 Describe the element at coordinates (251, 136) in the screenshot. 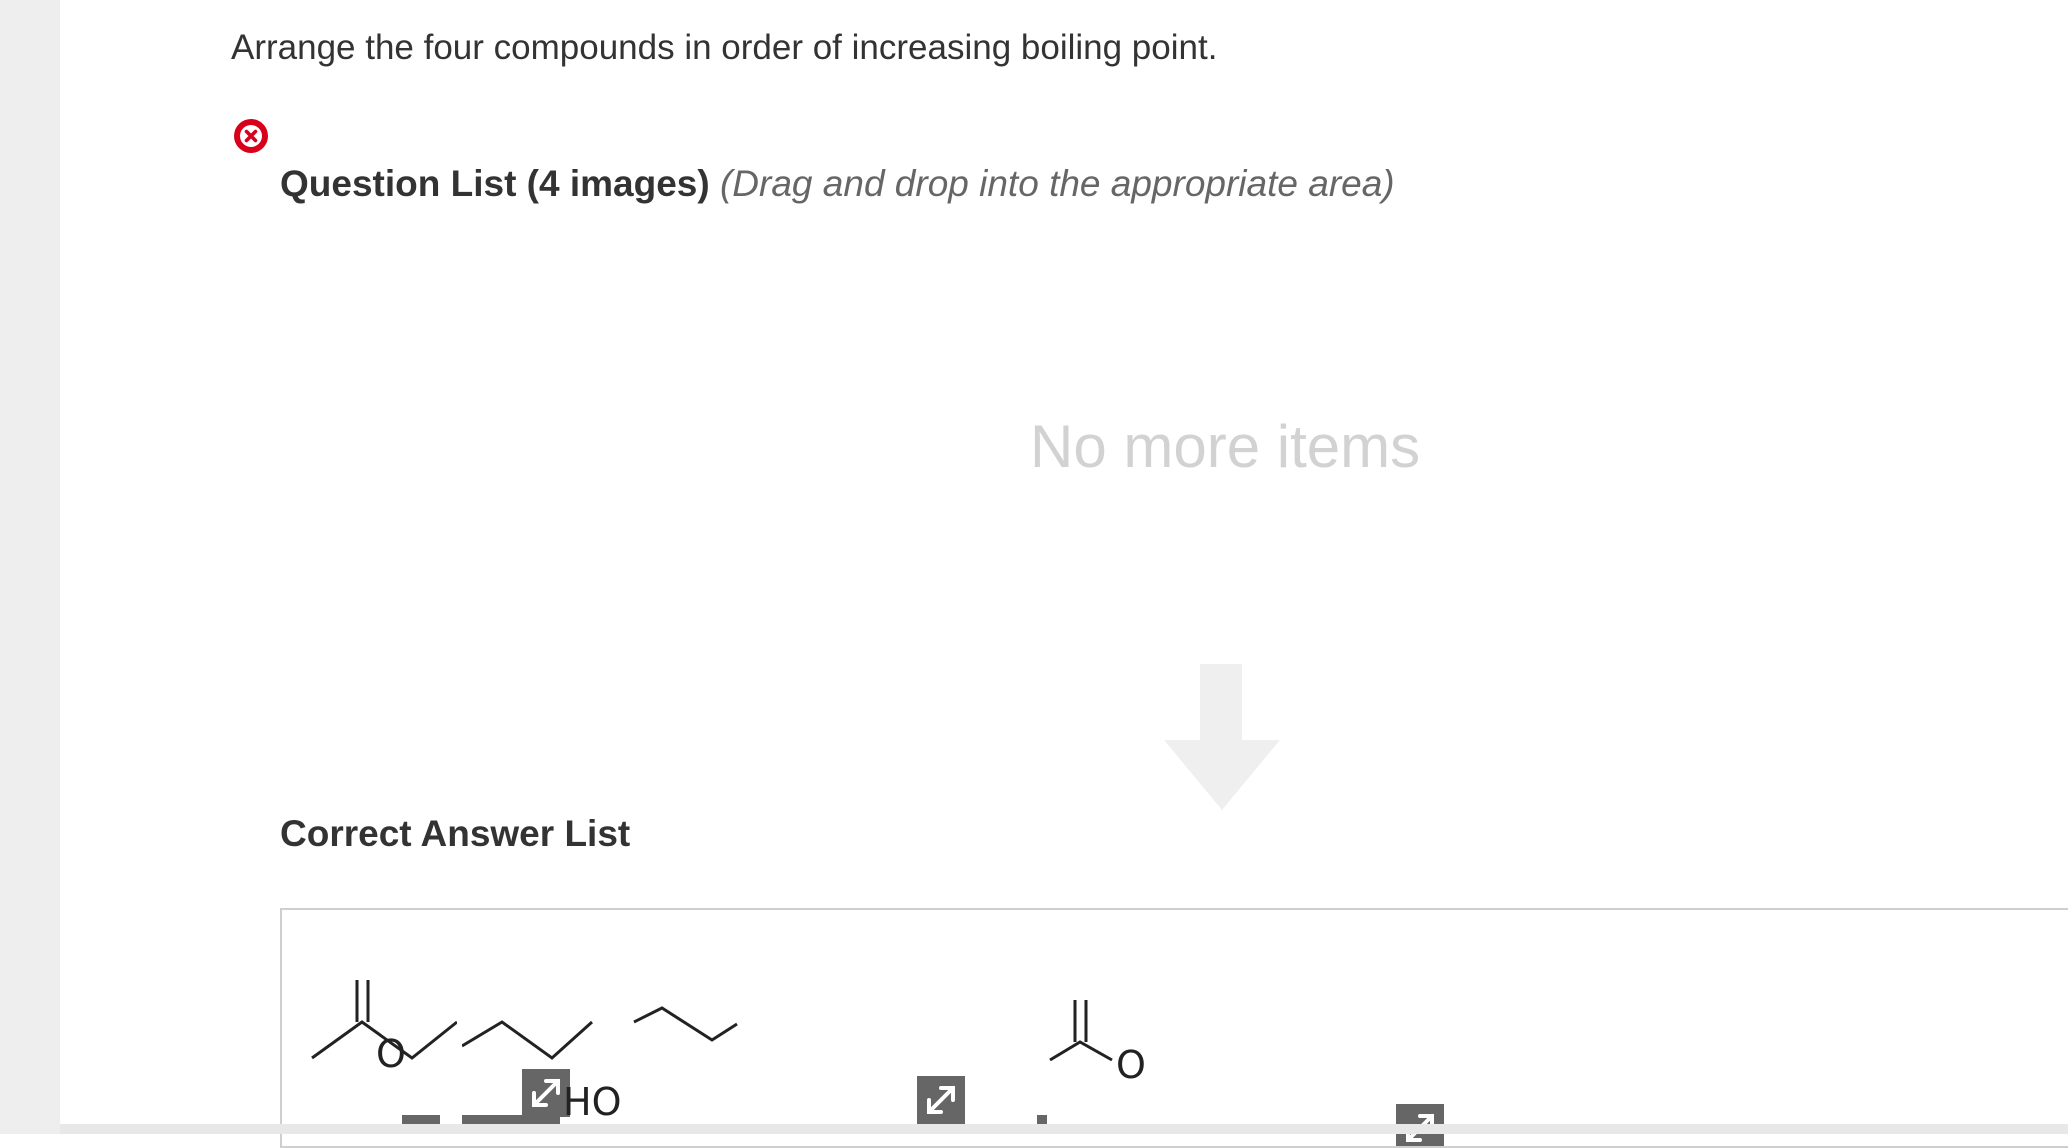

I see `error-x-icon` at that location.